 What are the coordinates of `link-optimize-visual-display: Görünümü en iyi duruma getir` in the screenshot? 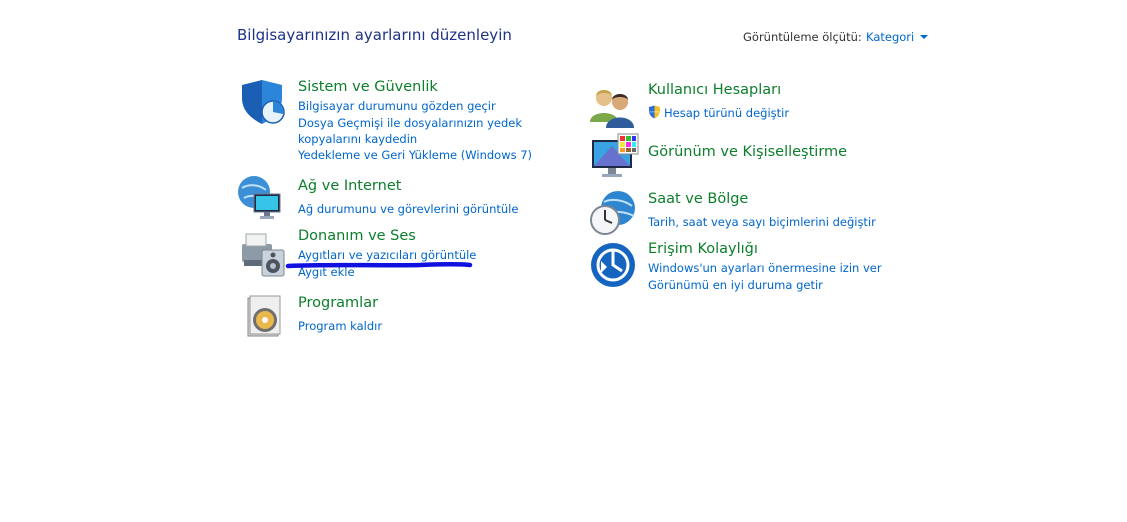 It's located at (735, 285).